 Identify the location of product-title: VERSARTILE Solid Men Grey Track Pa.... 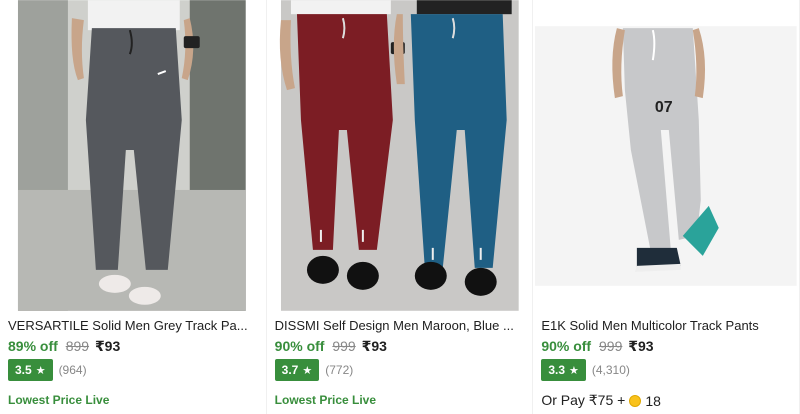
(133, 326).